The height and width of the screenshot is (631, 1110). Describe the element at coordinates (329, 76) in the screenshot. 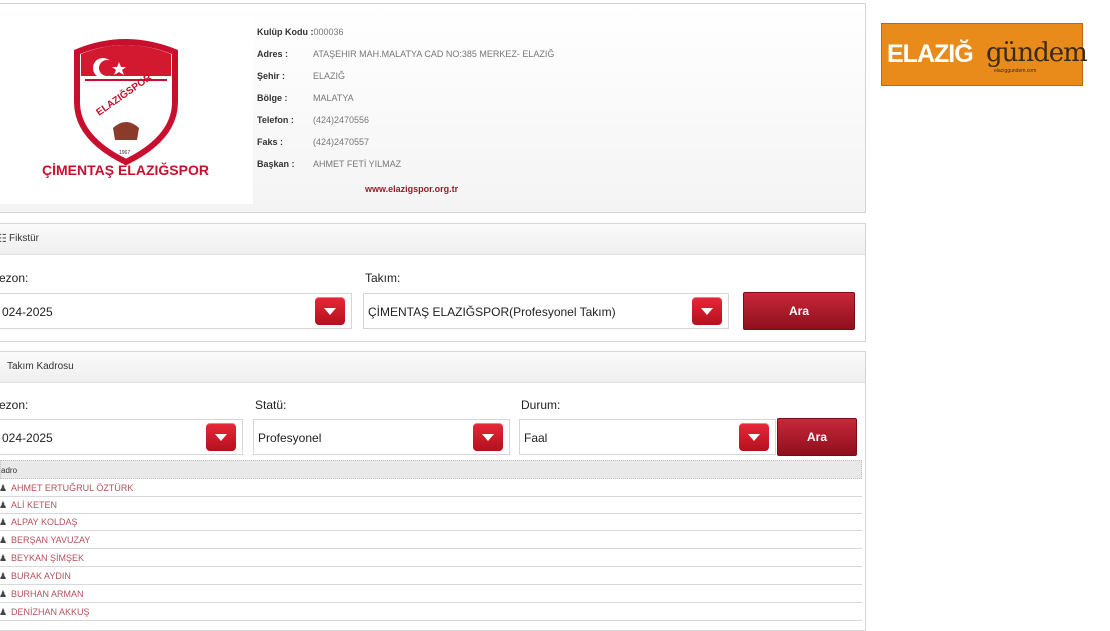

I see `info-value: ELAZIĞ` at that location.